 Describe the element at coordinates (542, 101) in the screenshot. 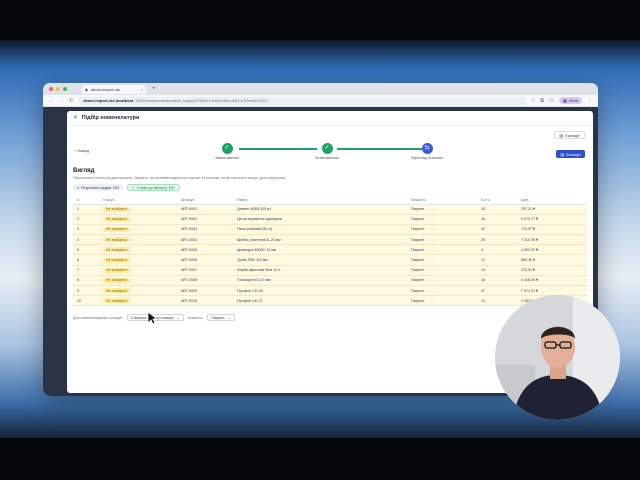

I see `extensions-icon: ⧉` at that location.